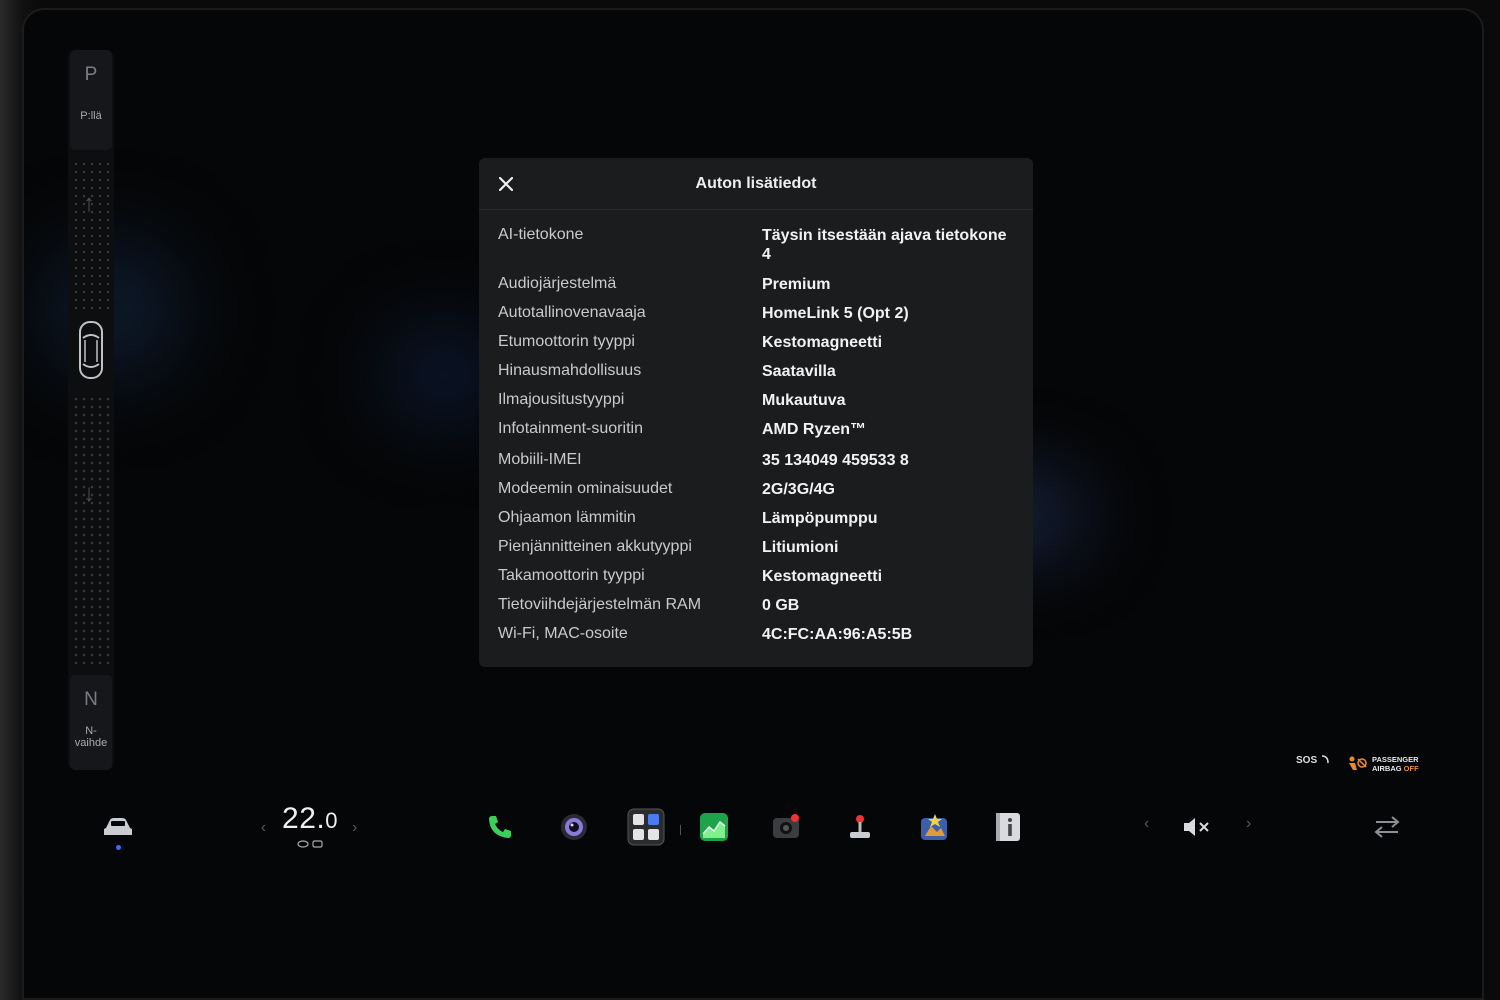 Image resolution: width=1500 pixels, height=1000 pixels. I want to click on detail-row: Pienjännitteinen akkutyyppi Litiumioni, so click(756, 552).